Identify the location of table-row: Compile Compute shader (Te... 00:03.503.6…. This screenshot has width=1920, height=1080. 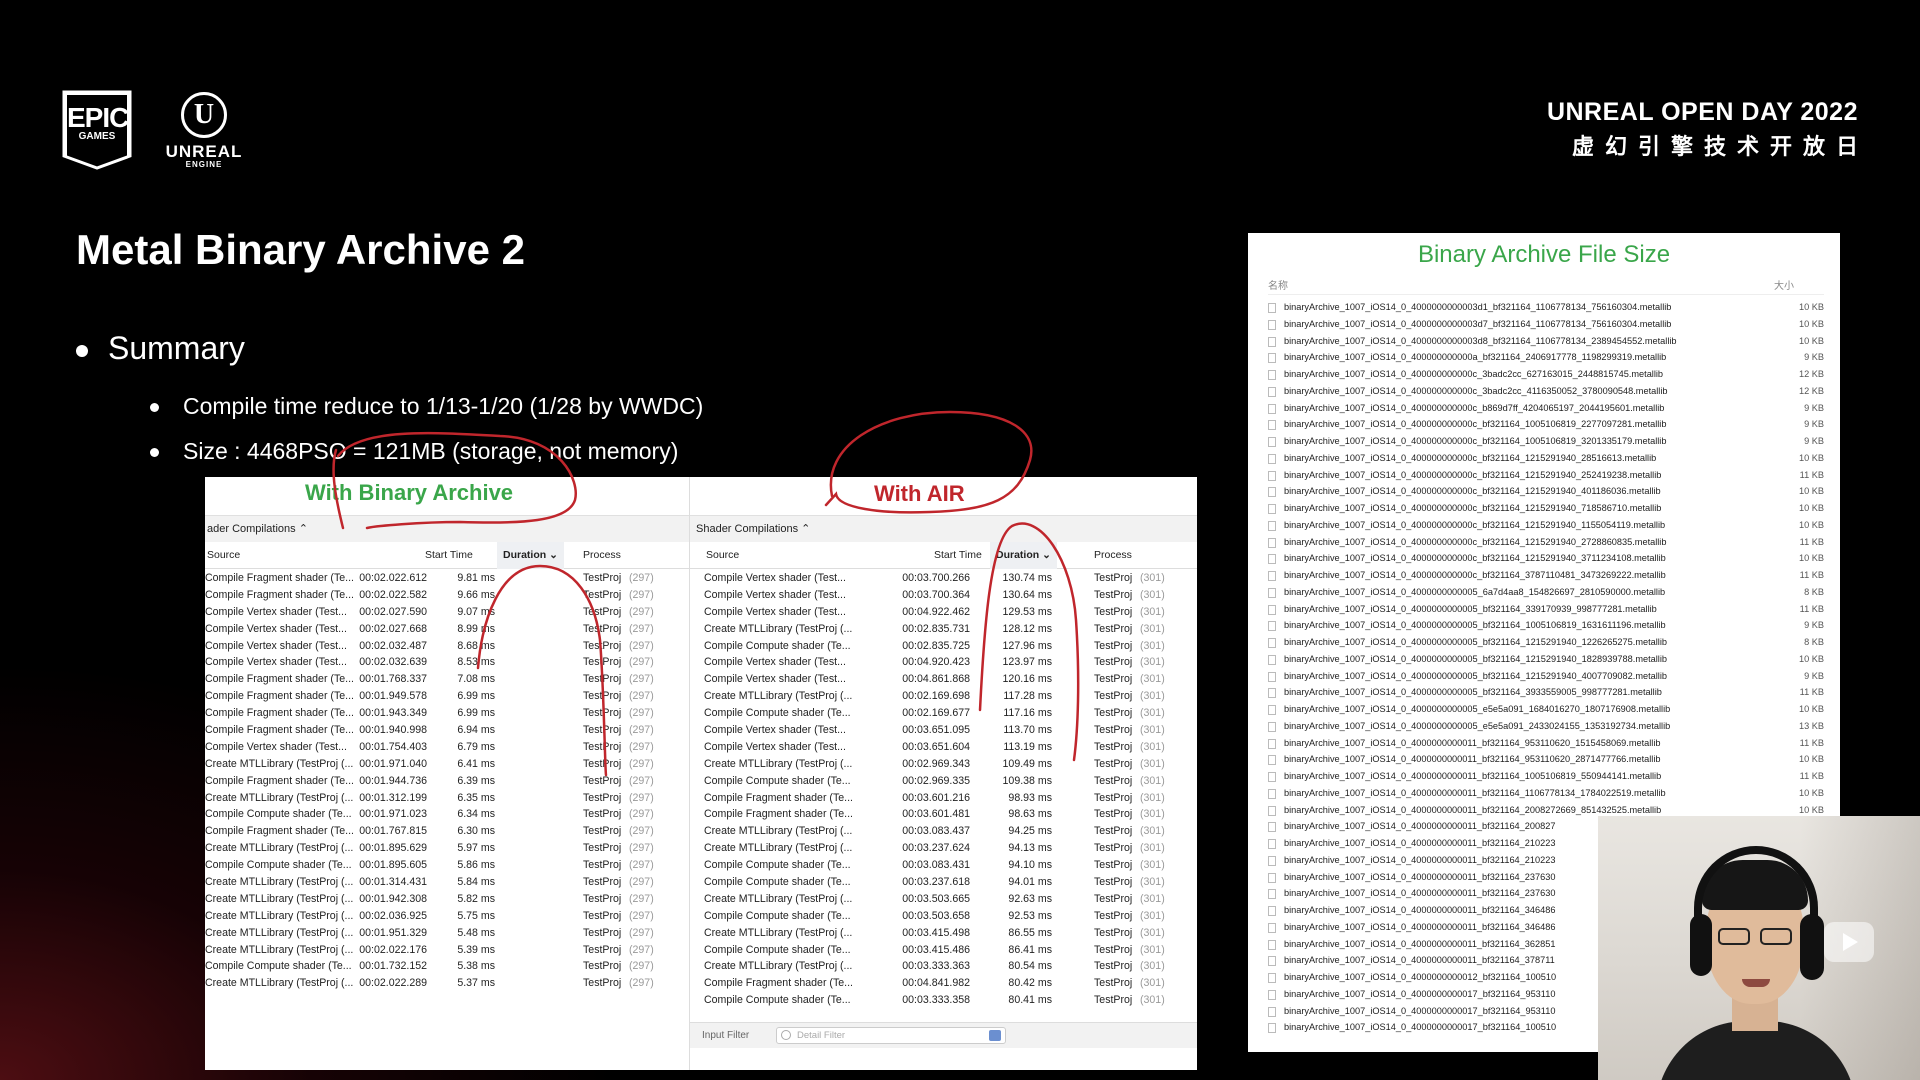
(943, 916).